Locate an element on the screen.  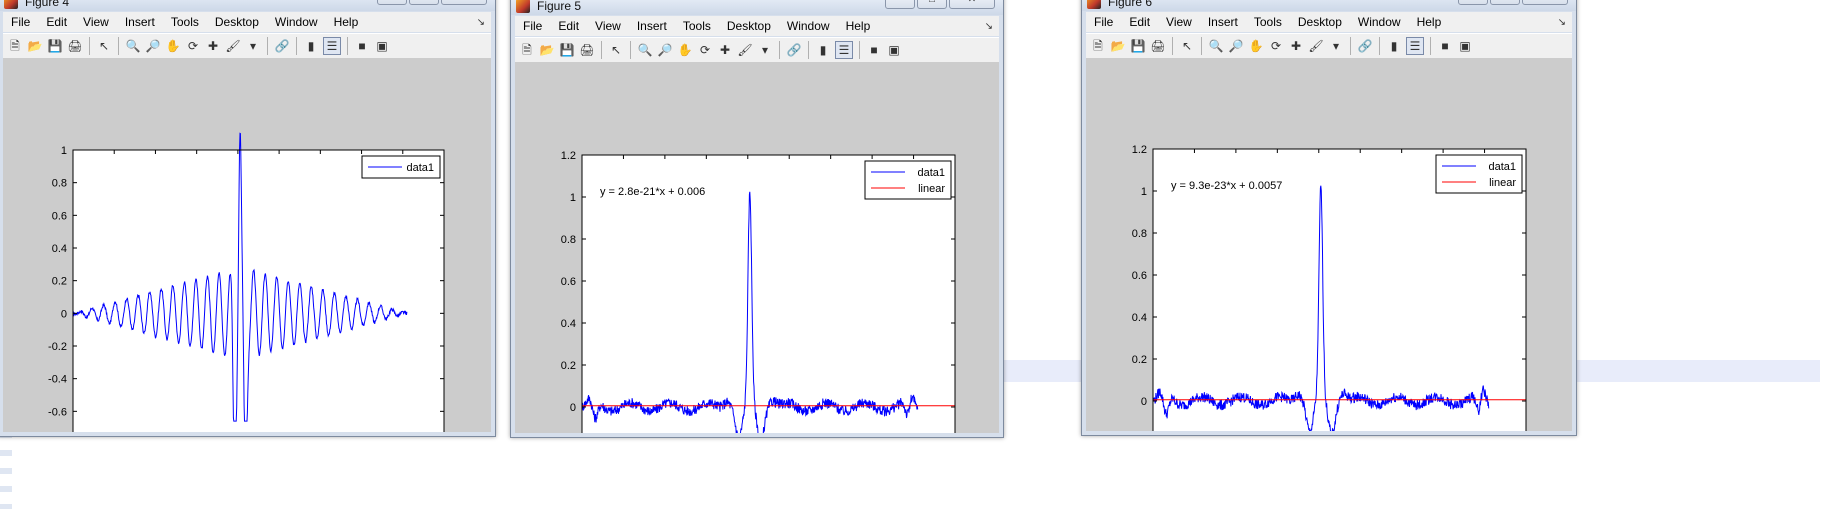
title-bar: Figure 6 – □ ✕ is located at coordinates (1329, 5).